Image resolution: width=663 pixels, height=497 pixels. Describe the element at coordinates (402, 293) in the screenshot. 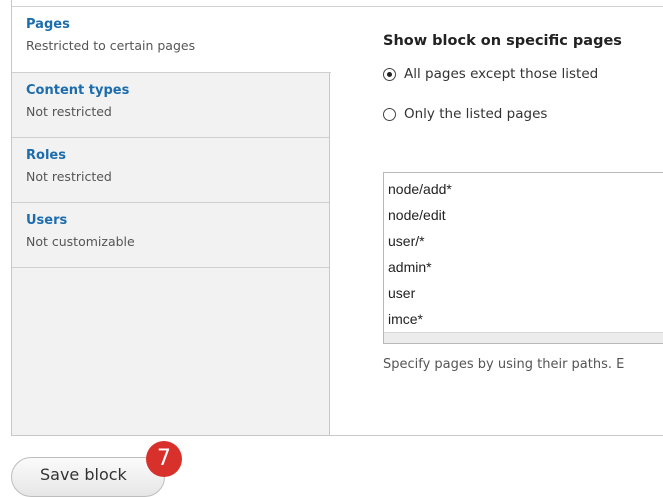

I see `textarea-line: user` at that location.